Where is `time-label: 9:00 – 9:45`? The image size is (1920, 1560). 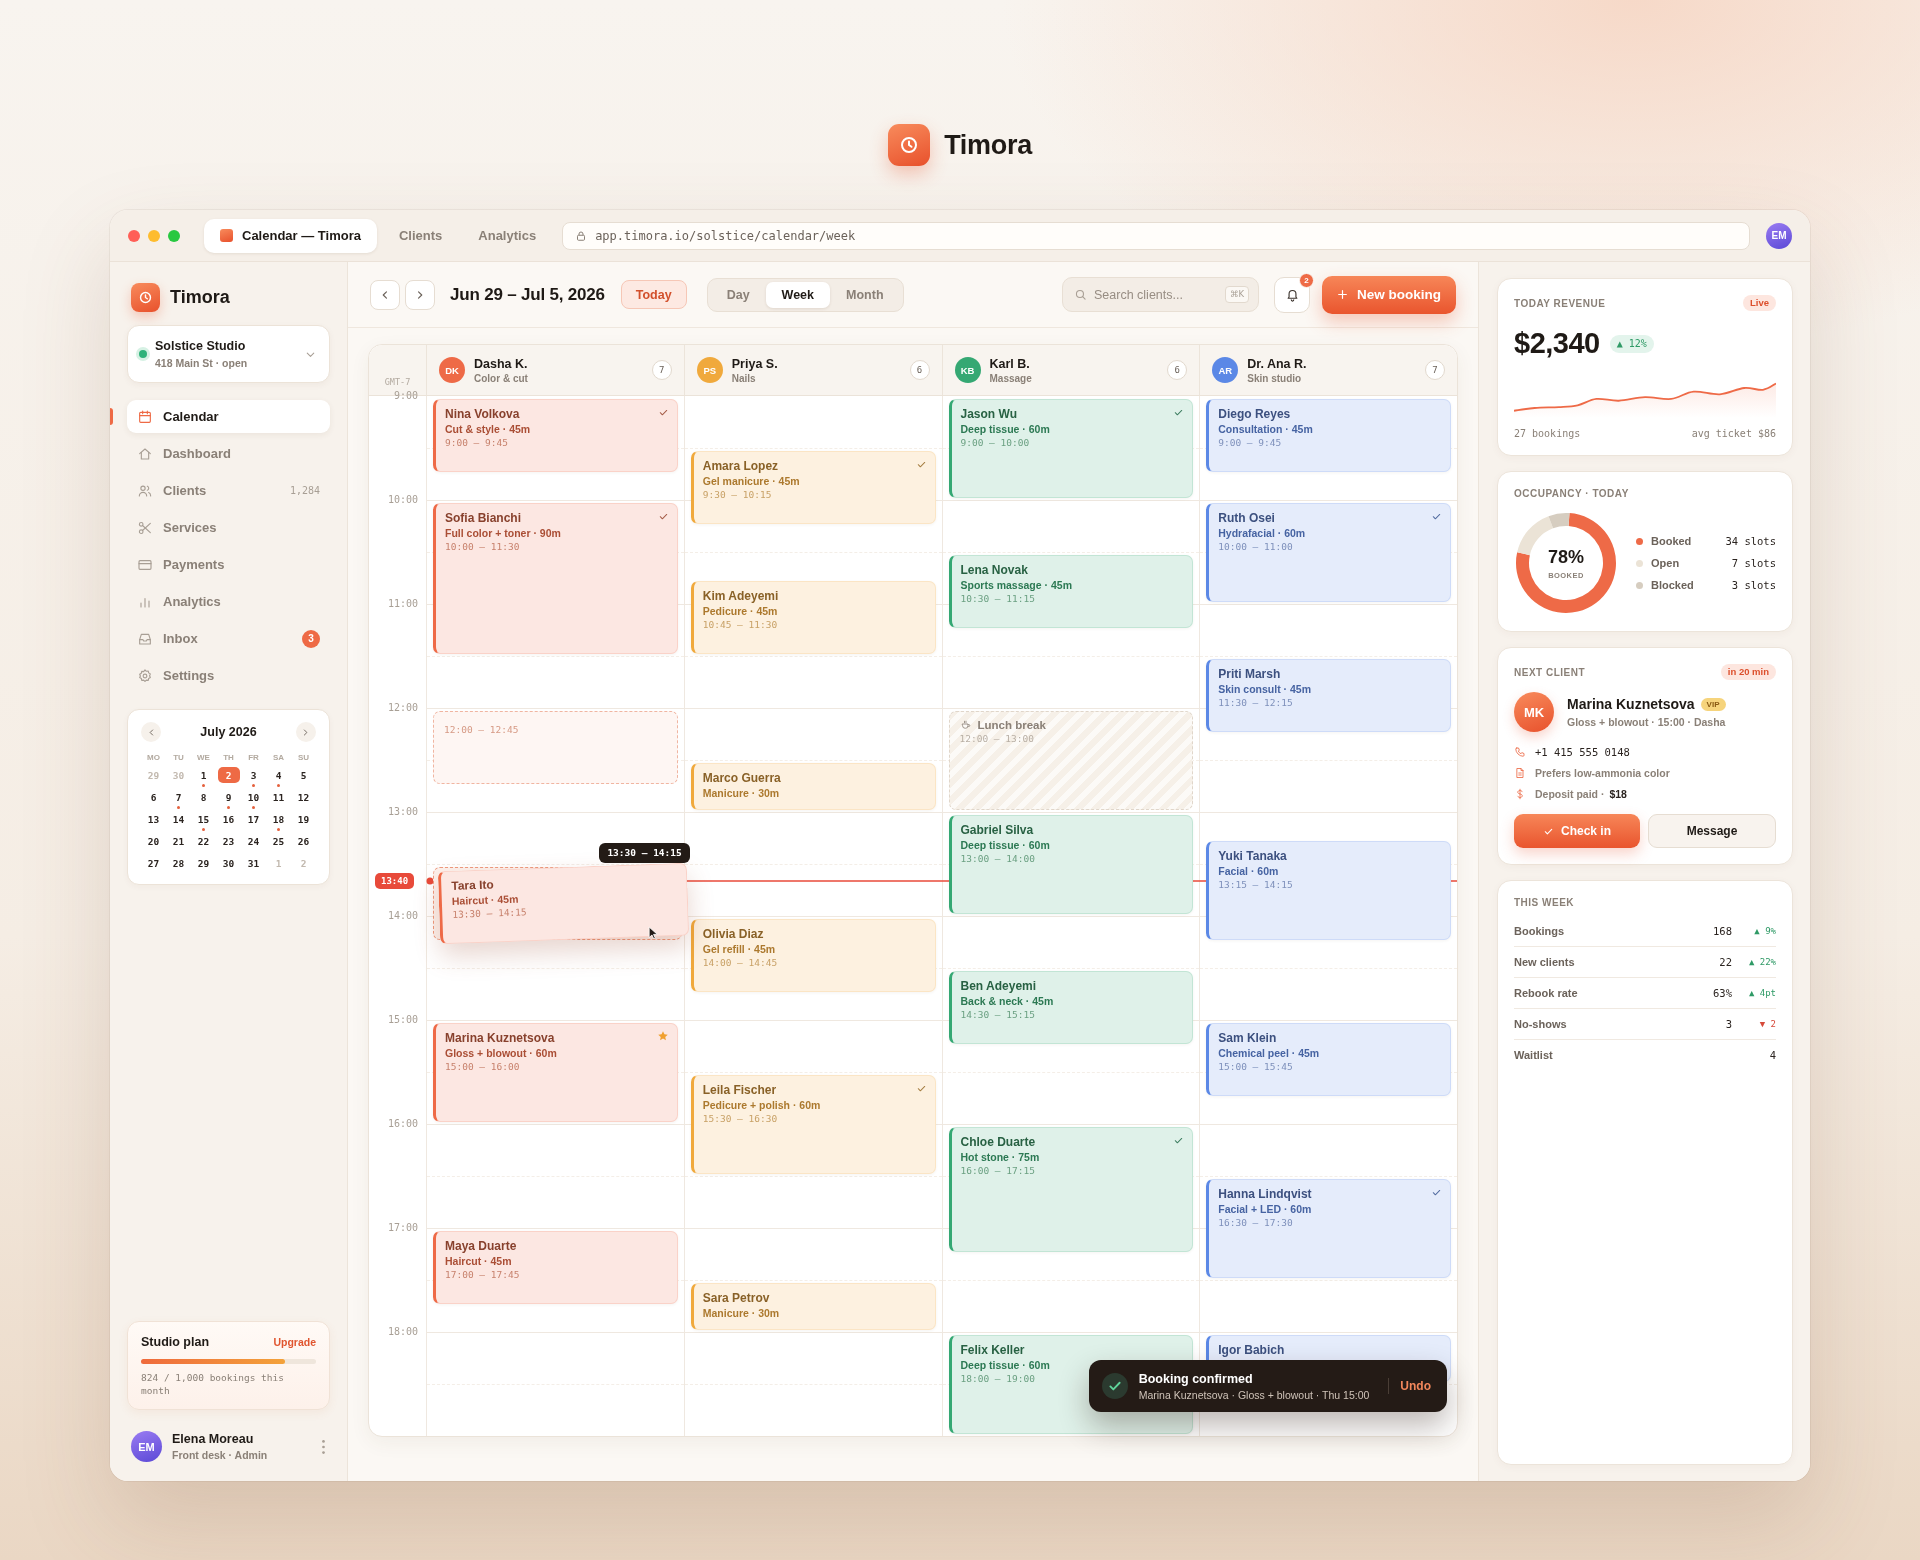
time-label: 9:00 – 9:45 is located at coordinates (1250, 443).